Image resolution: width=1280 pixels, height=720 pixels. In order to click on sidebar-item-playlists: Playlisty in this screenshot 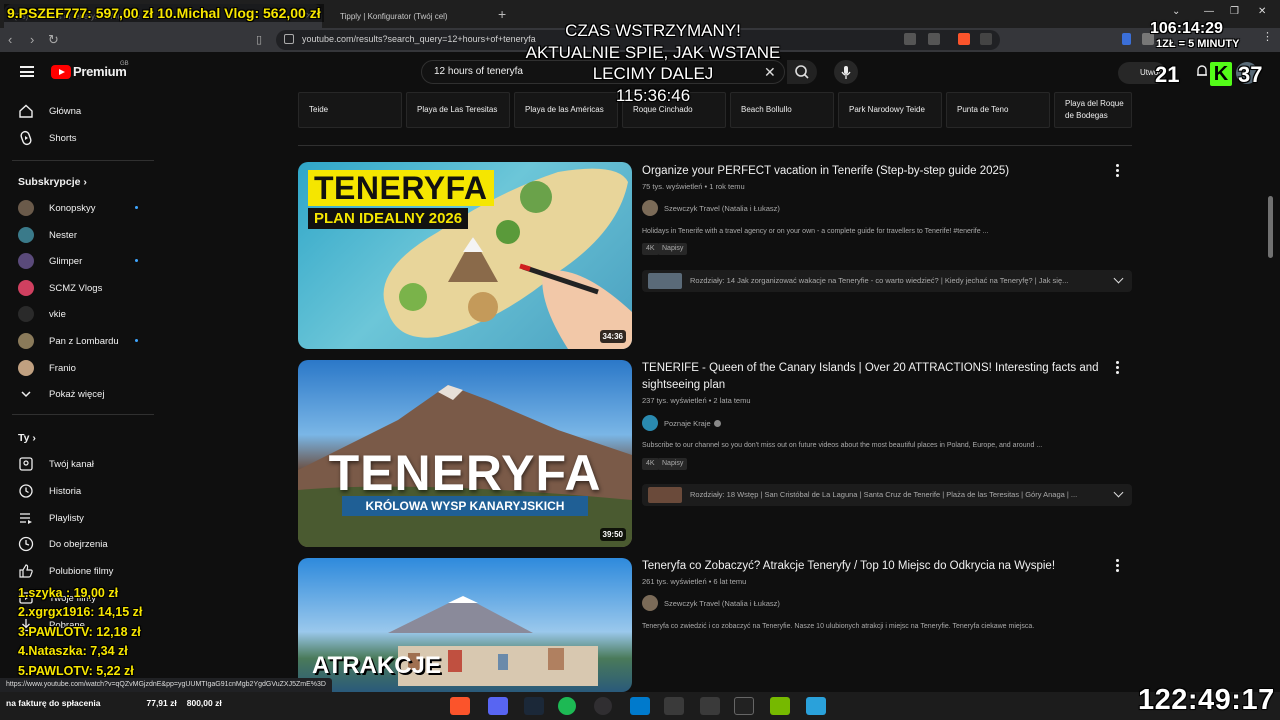, I will do `click(81, 518)`.